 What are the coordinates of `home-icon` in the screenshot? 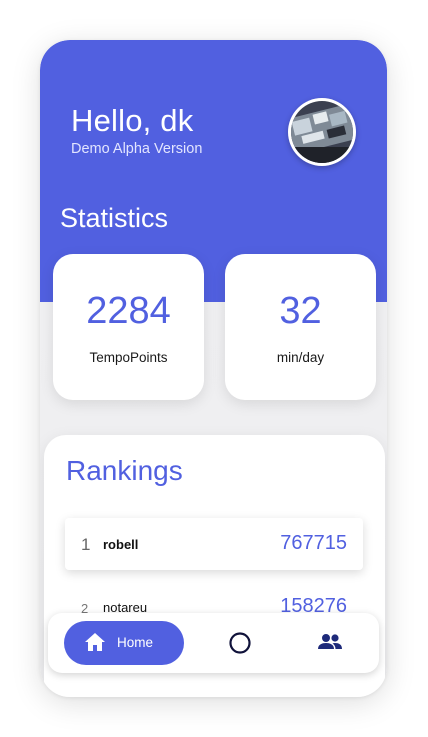 It's located at (95, 642).